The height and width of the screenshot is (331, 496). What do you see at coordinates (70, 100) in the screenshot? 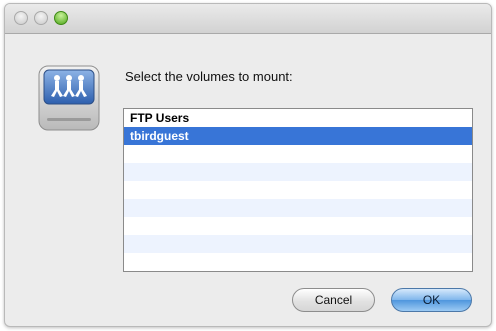
I see `shared-volume-icon` at bounding box center [70, 100].